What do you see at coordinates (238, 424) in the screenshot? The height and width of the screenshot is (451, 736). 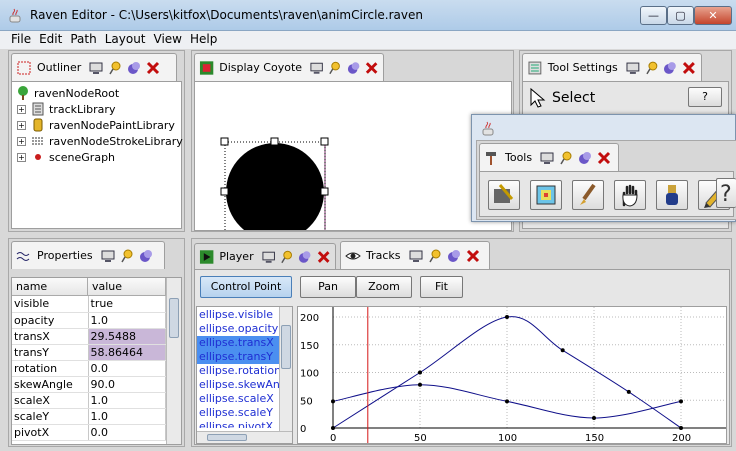 I see `list-item: ellipse.pivotX` at bounding box center [238, 424].